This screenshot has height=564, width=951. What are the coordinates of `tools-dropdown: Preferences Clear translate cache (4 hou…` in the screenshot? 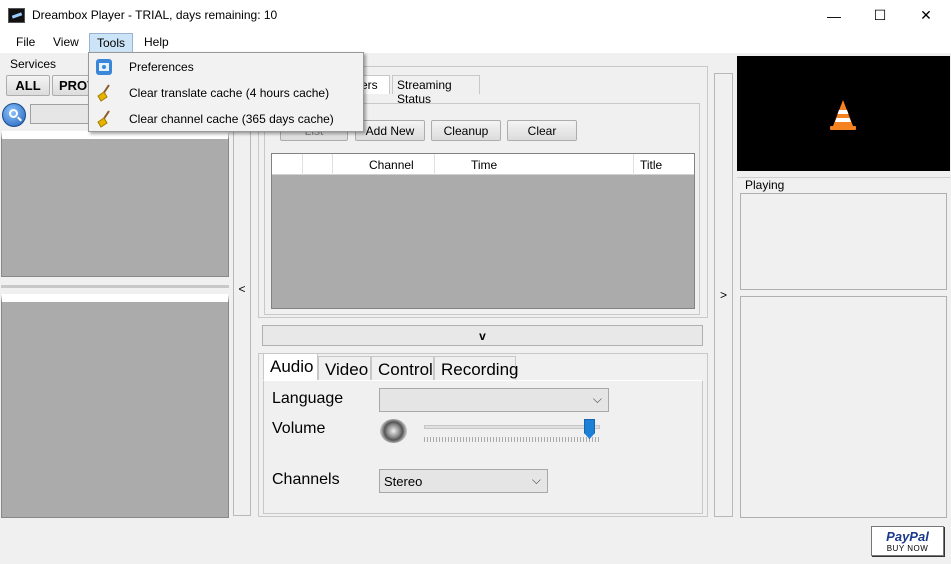 It's located at (226, 92).